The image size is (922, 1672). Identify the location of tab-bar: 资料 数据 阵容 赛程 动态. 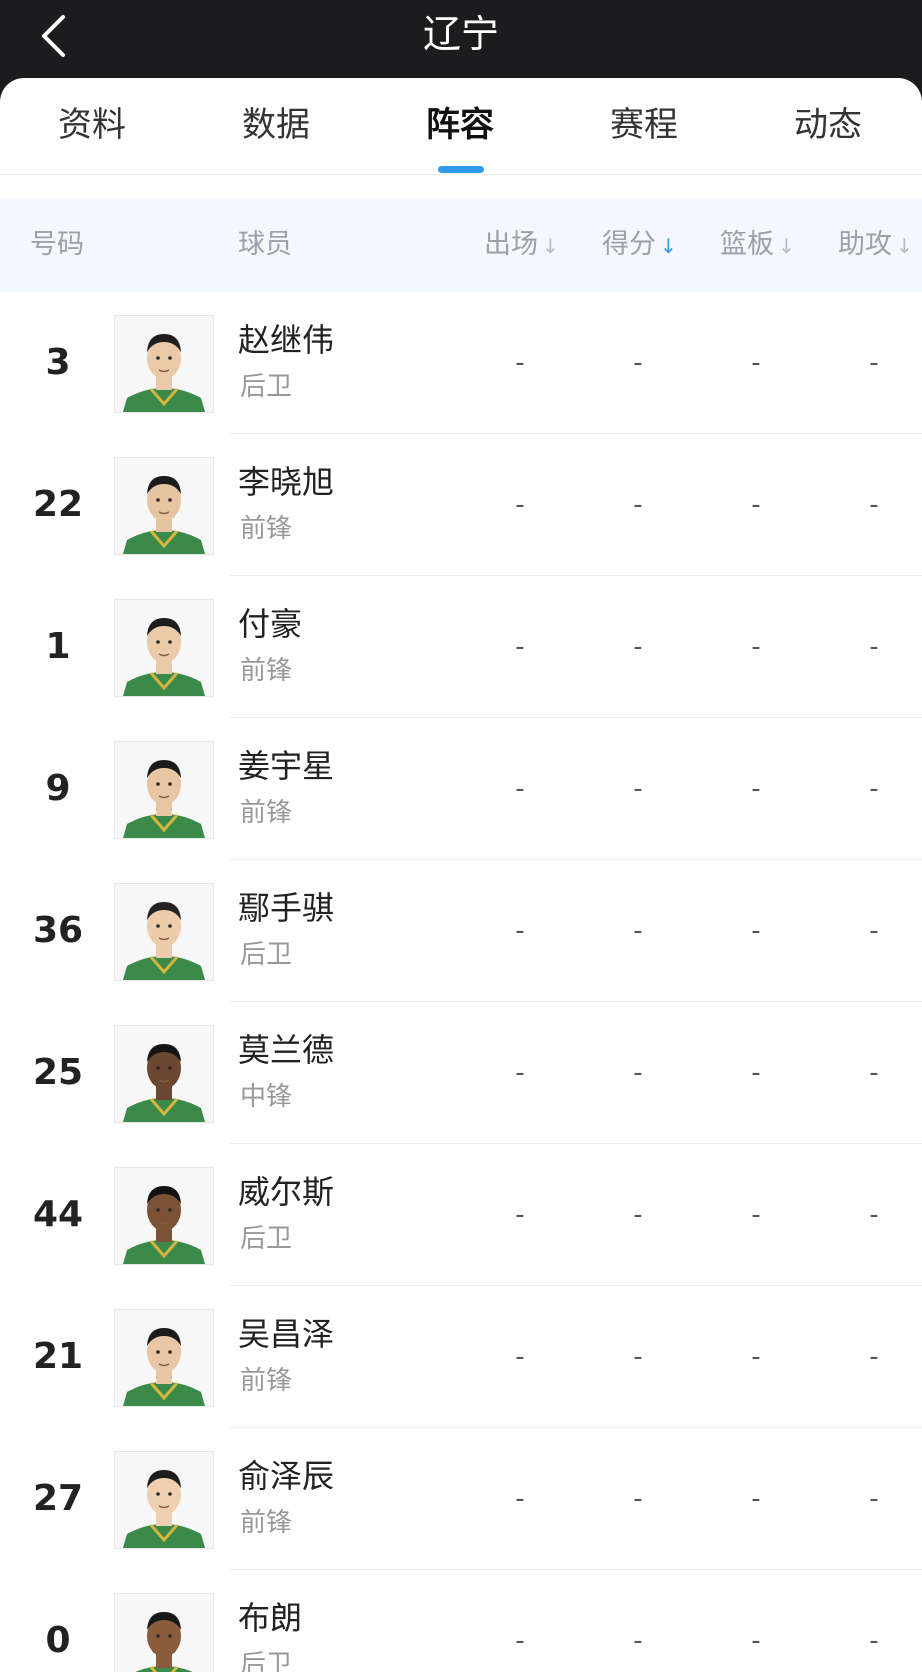
(461, 126).